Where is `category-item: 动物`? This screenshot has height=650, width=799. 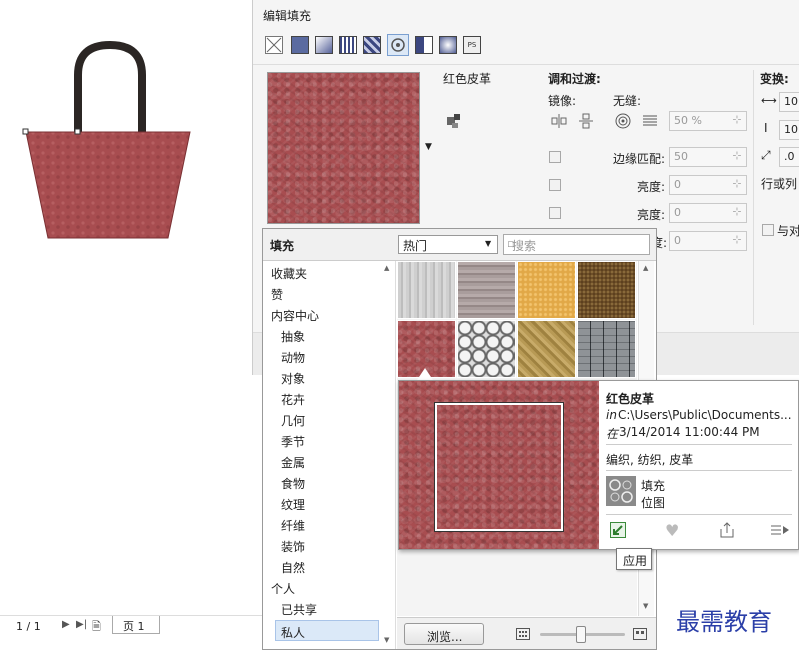
category-item: 动物 is located at coordinates (293, 357).